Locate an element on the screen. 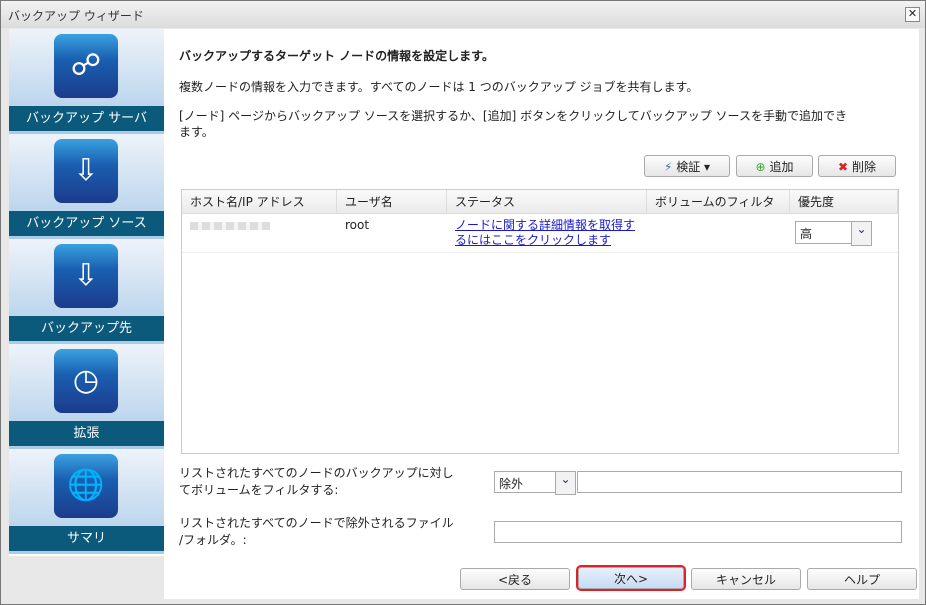 The width and height of the screenshot is (926, 605). exclude-label-1: リストされたすべてのノードで除外されるファイル is located at coordinates (316, 523).